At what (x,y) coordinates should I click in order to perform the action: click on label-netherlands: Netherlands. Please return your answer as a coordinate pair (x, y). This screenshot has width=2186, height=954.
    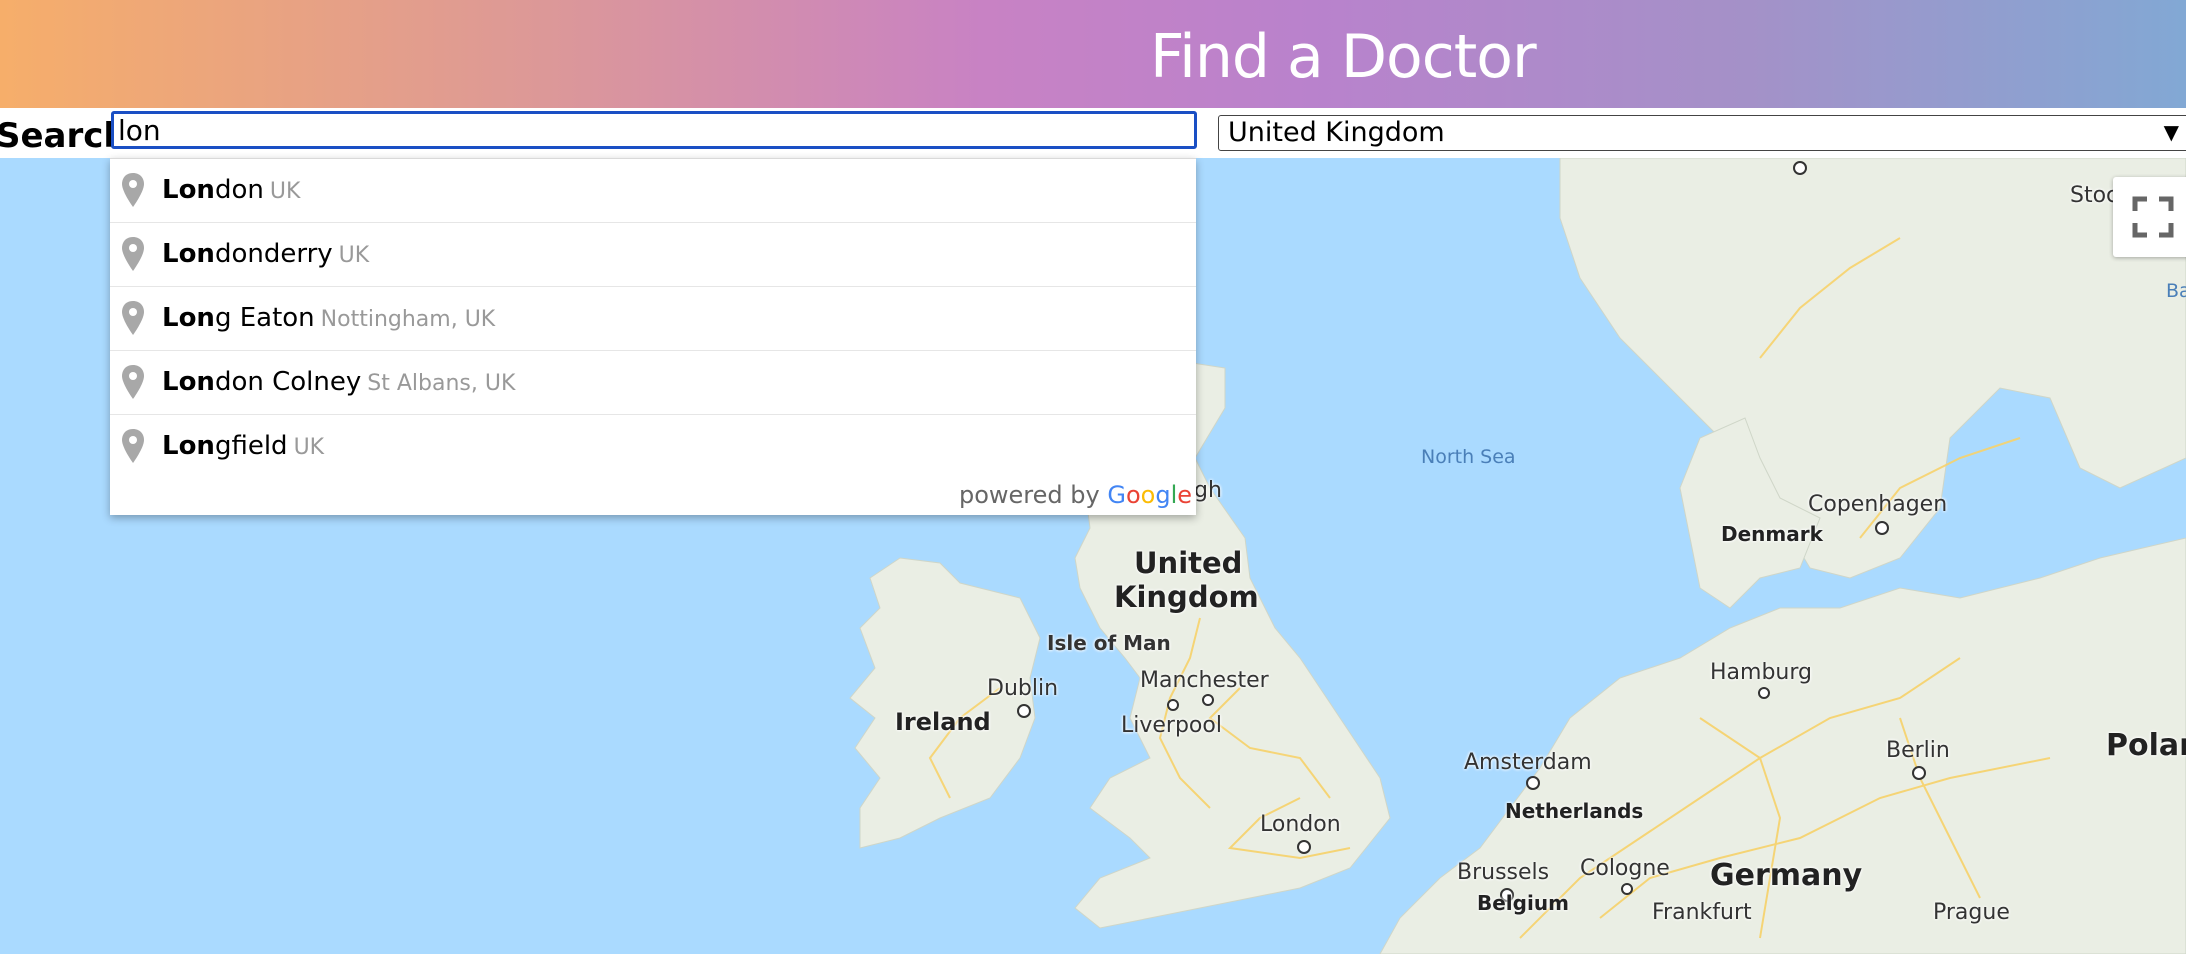
    Looking at the image, I should click on (1574, 811).